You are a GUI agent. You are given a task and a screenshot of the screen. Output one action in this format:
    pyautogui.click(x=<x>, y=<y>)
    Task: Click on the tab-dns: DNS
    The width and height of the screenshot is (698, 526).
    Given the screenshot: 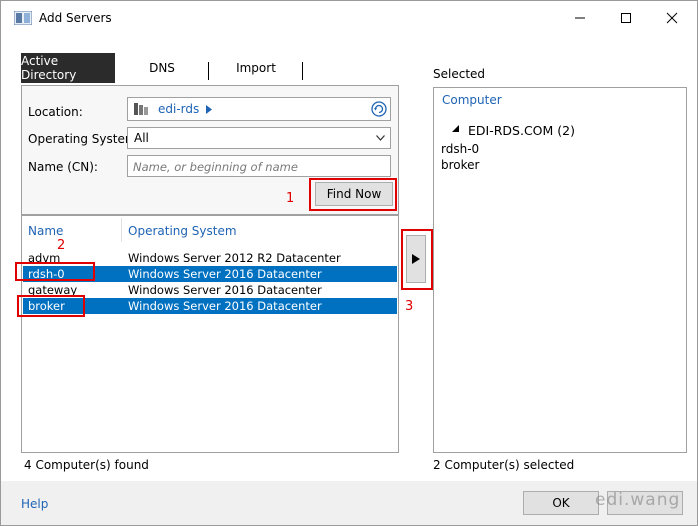 What is the action you would take?
    pyautogui.click(x=162, y=68)
    